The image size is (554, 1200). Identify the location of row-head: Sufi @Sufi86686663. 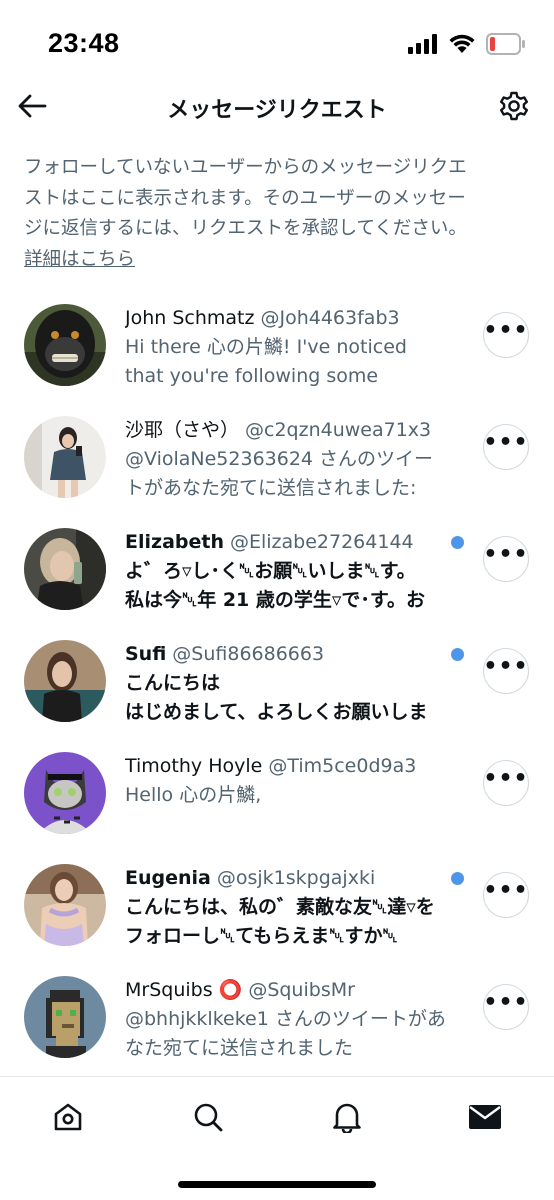
(290, 654).